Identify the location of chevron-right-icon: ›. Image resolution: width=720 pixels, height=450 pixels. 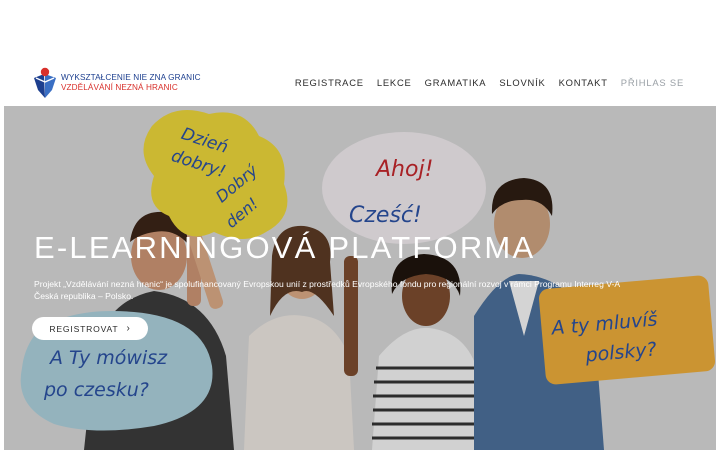
(128, 328).